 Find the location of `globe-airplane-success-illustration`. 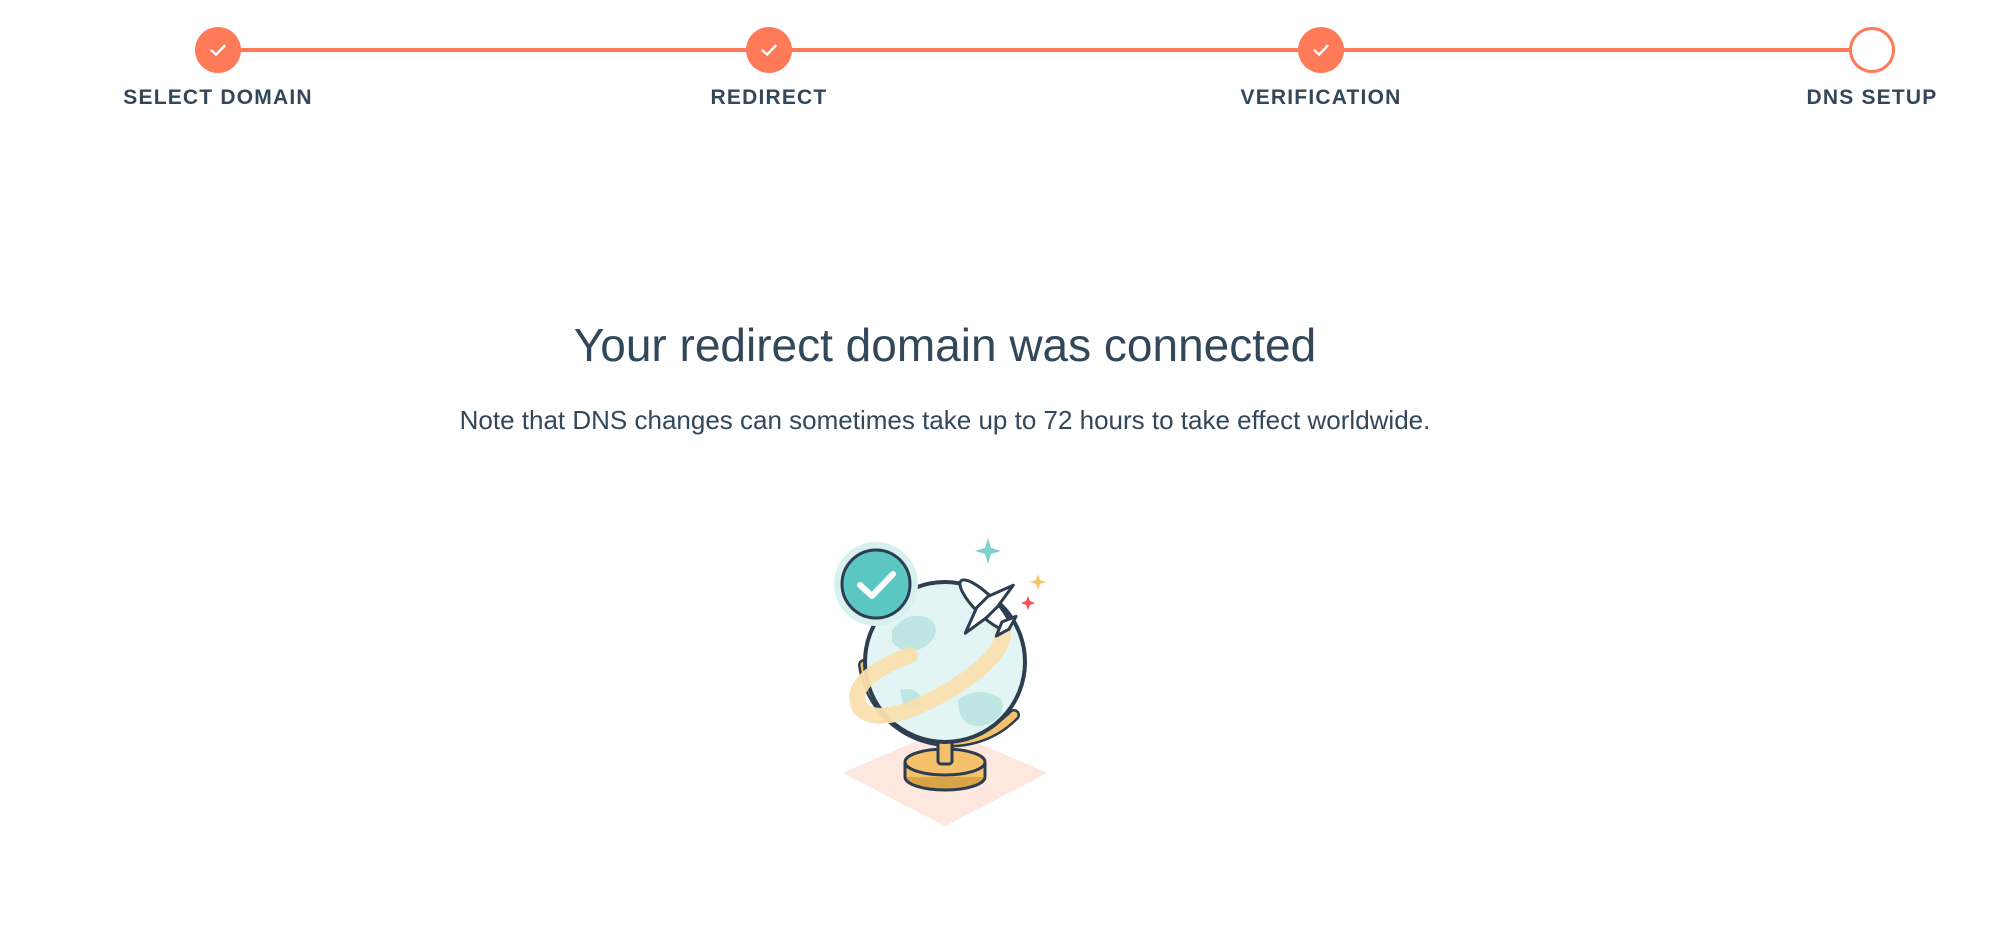

globe-airplane-success-illustration is located at coordinates (945, 685).